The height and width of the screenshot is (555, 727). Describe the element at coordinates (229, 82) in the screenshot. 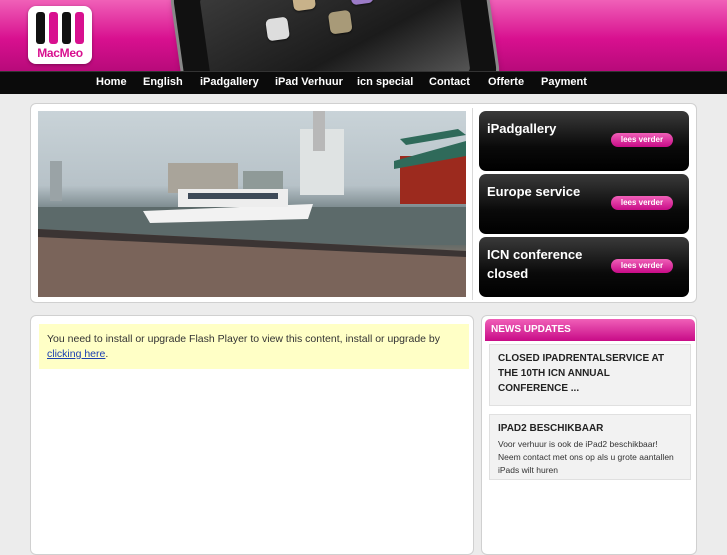

I see `nav-item-ipadgallery: iPadgallery` at that location.